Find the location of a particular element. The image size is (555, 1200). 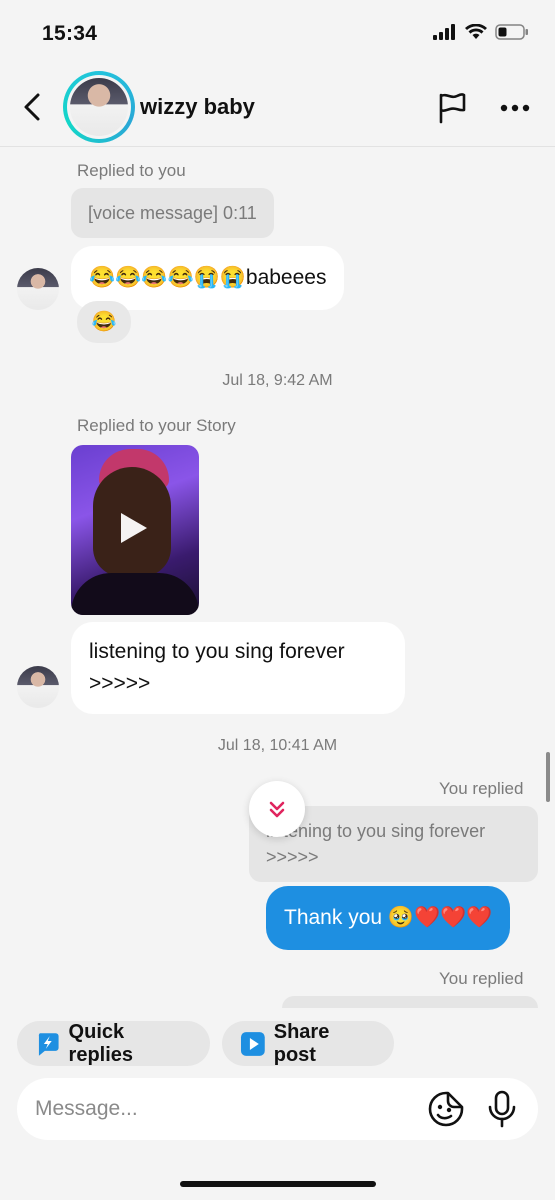

reply-quote is located at coordinates (410, 1002).